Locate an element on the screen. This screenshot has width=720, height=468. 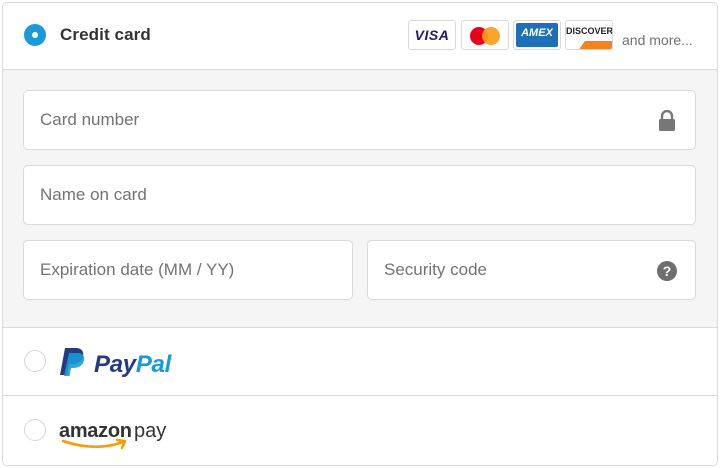
amazon-pay-option: amazon pay is located at coordinates (360, 431).